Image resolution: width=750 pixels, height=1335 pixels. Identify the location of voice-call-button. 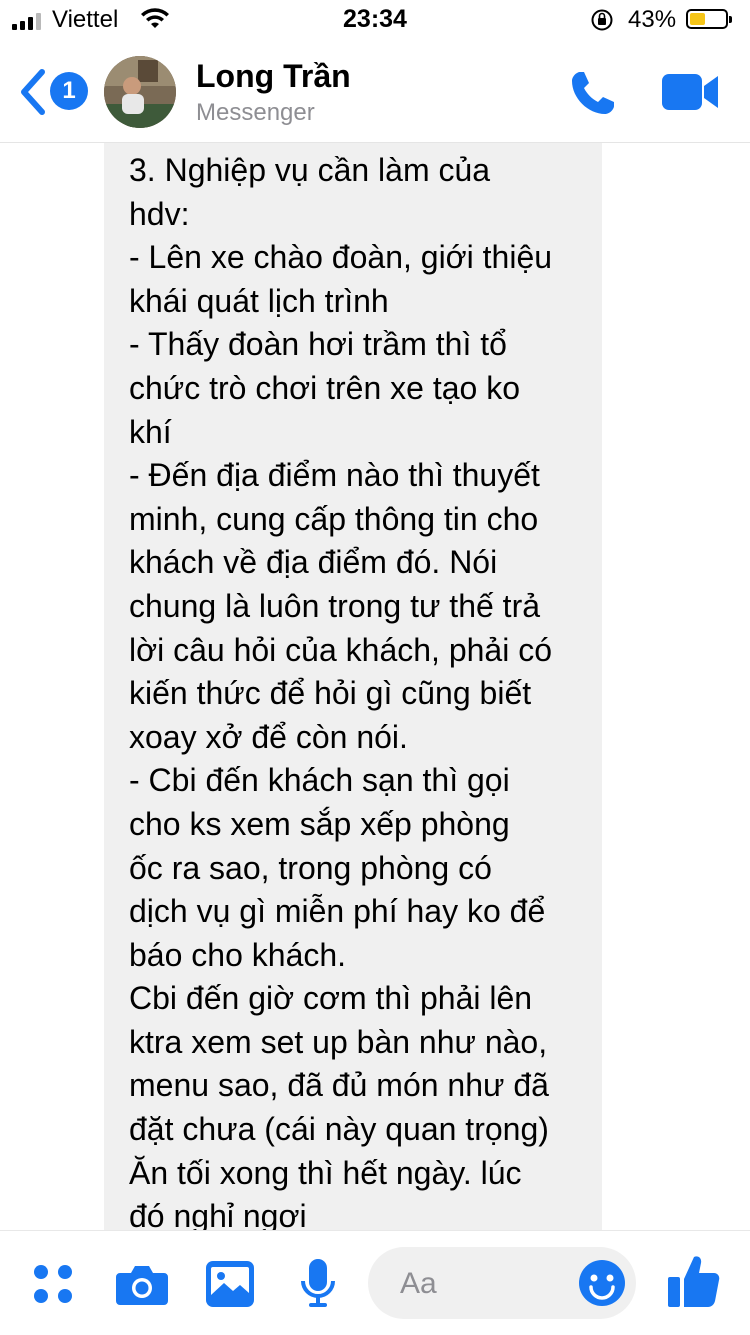
(593, 93).